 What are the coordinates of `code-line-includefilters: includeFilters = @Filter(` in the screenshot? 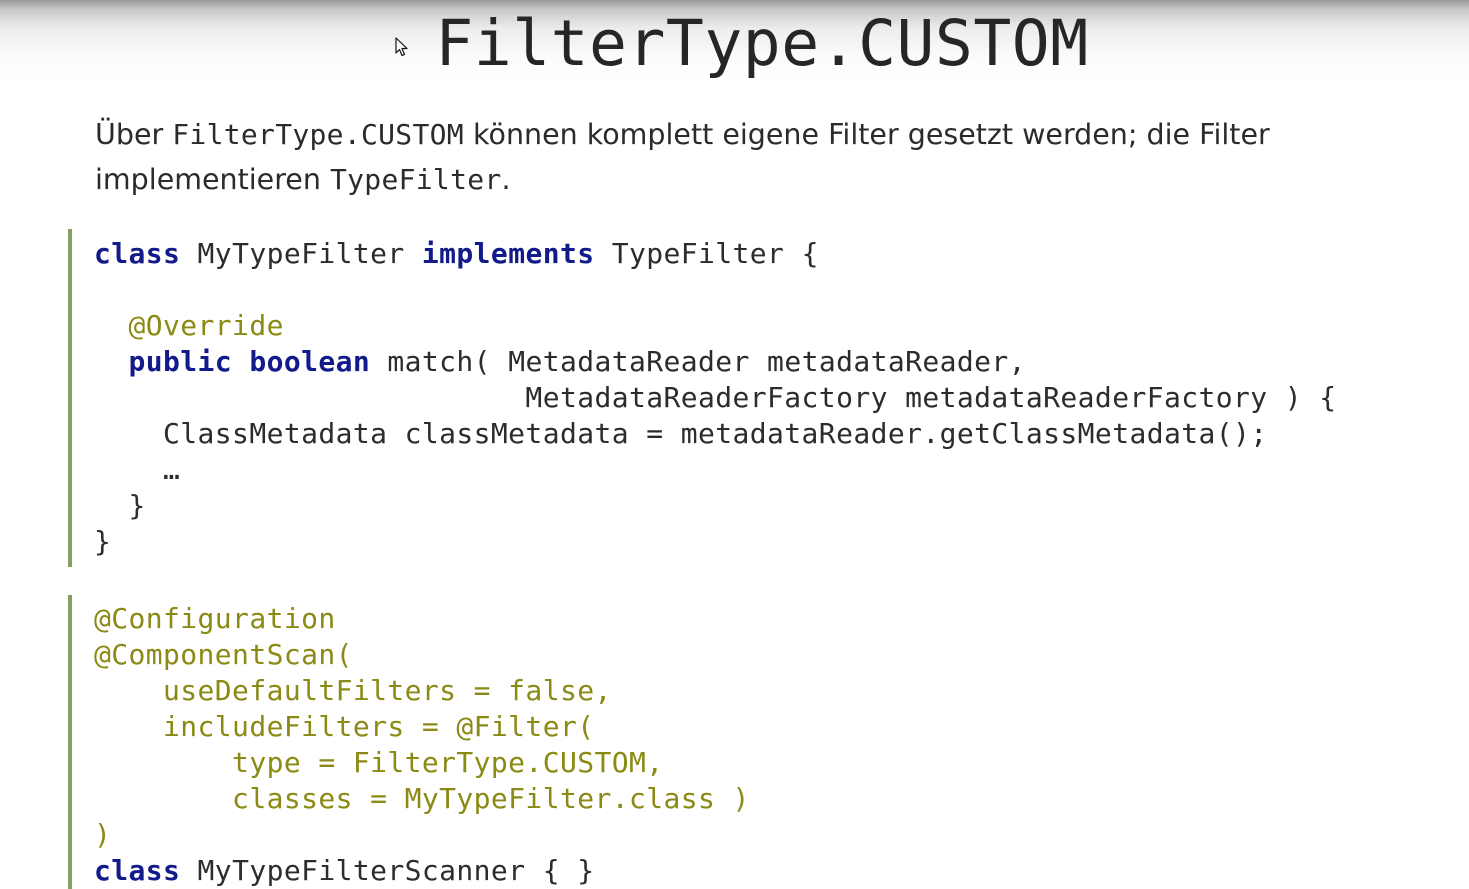 It's located at (344, 726).